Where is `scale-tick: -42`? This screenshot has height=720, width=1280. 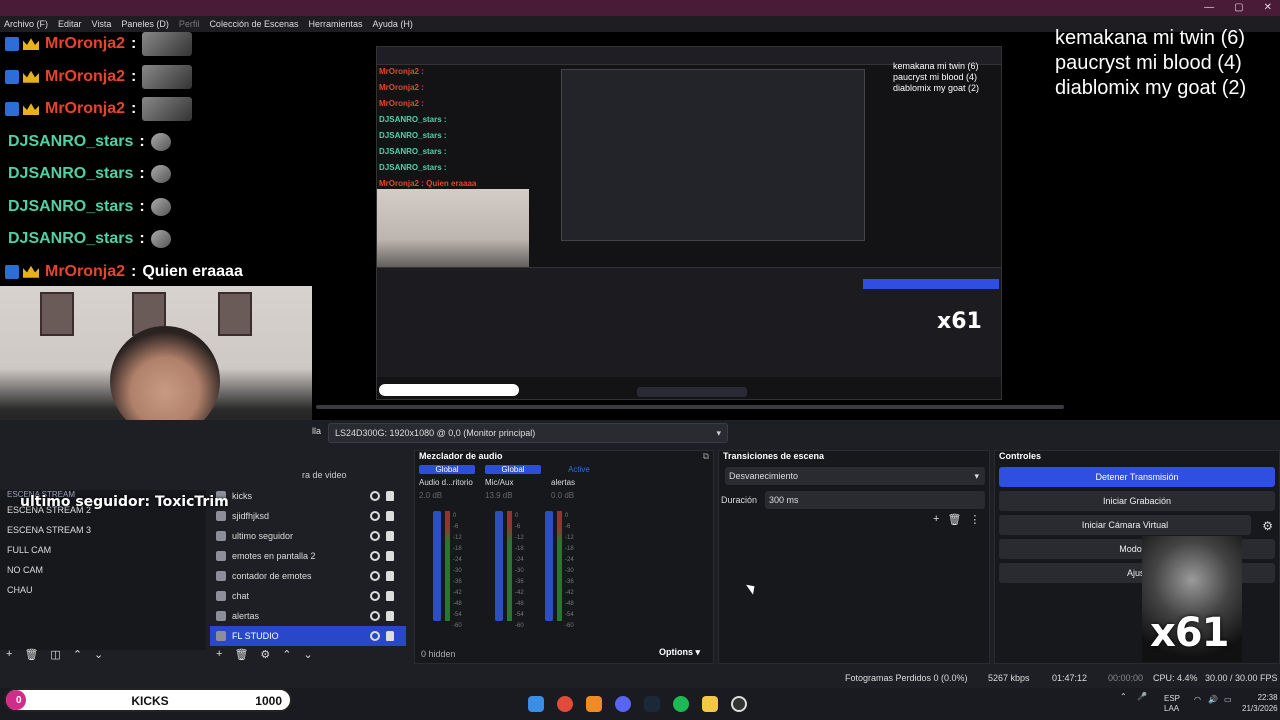 scale-tick: -42 is located at coordinates (519, 593).